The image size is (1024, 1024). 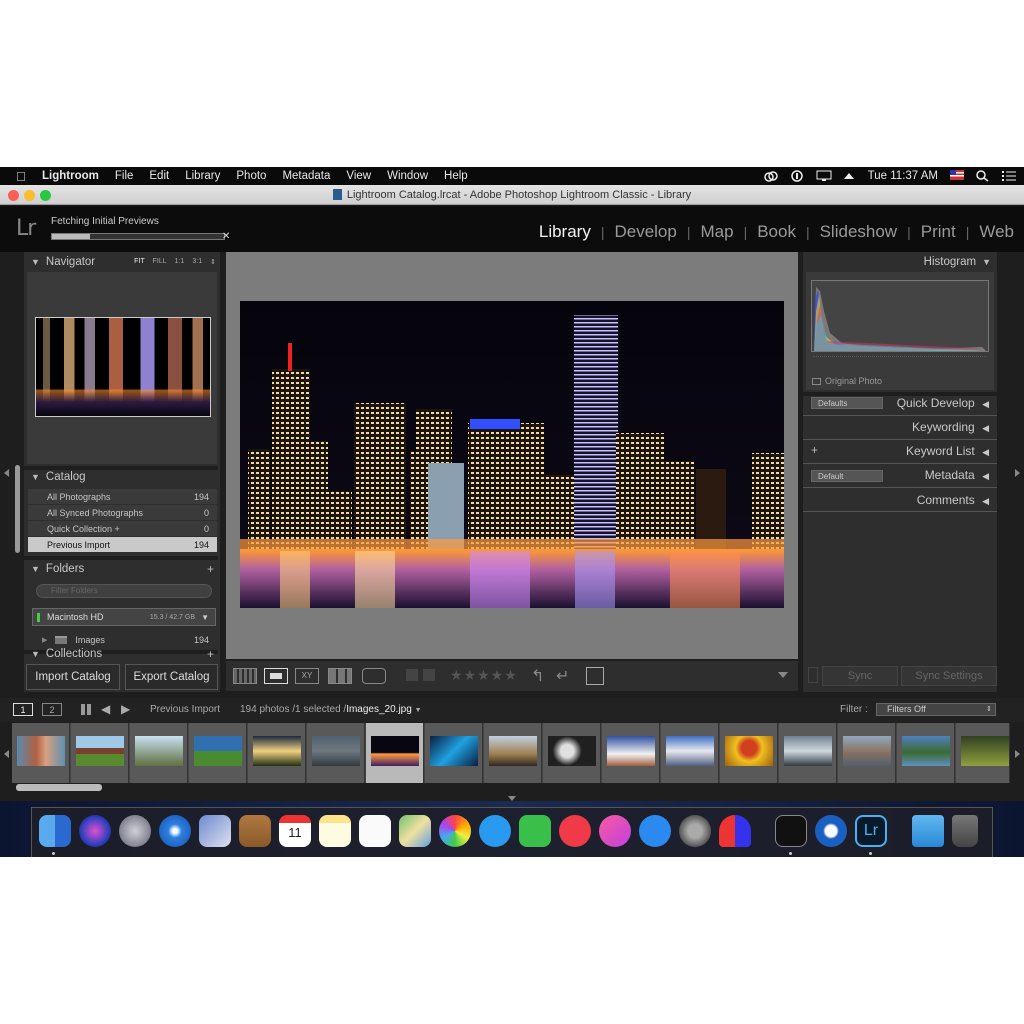 What do you see at coordinates (35, 477) in the screenshot?
I see `collapse-catalog-icon: ▼` at bounding box center [35, 477].